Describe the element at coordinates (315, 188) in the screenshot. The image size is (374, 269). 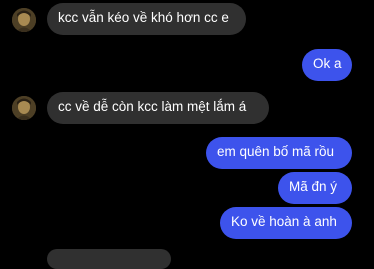
I see `message-bubble-outgoing: Mã đn ý` at that location.